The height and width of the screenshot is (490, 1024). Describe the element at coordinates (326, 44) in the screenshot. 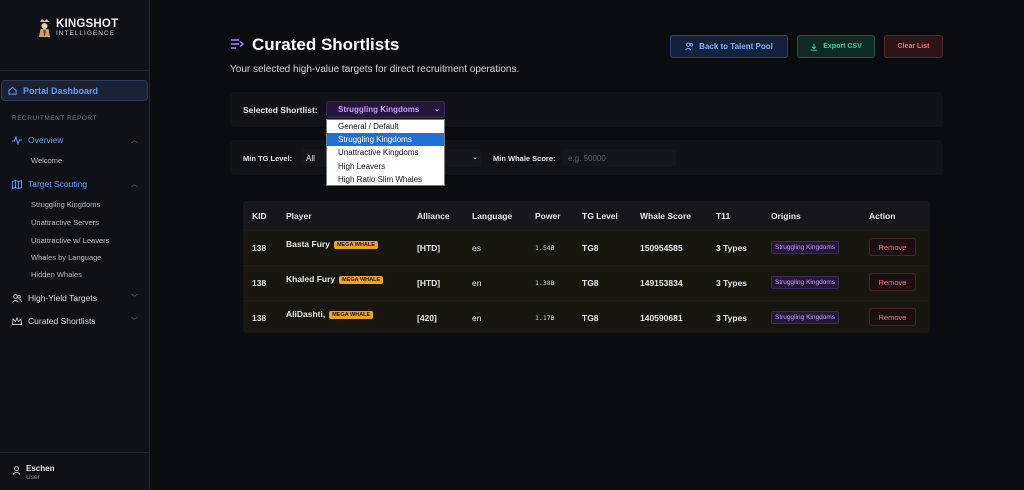

I see `page-title: Curated Shortlists` at that location.